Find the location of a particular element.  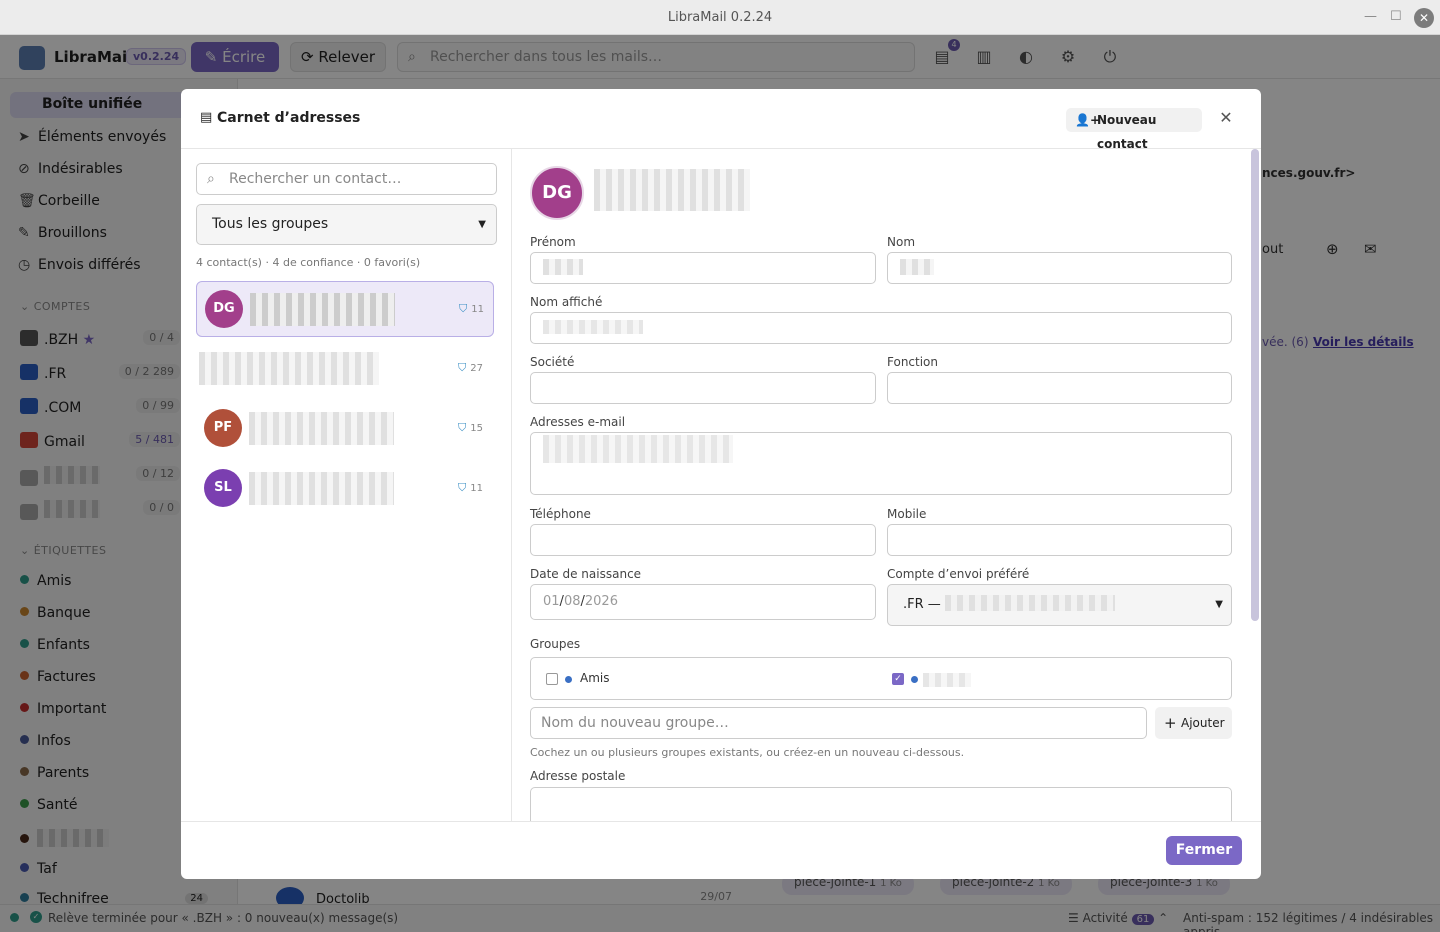

new-contact-button: 👤+ Nouveau contact is located at coordinates (1134, 129).